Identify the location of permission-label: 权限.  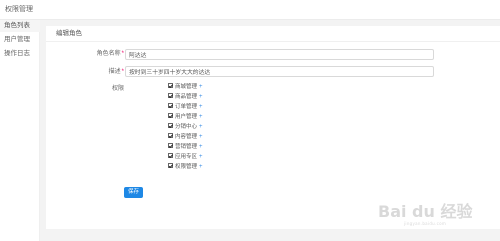
(117, 89).